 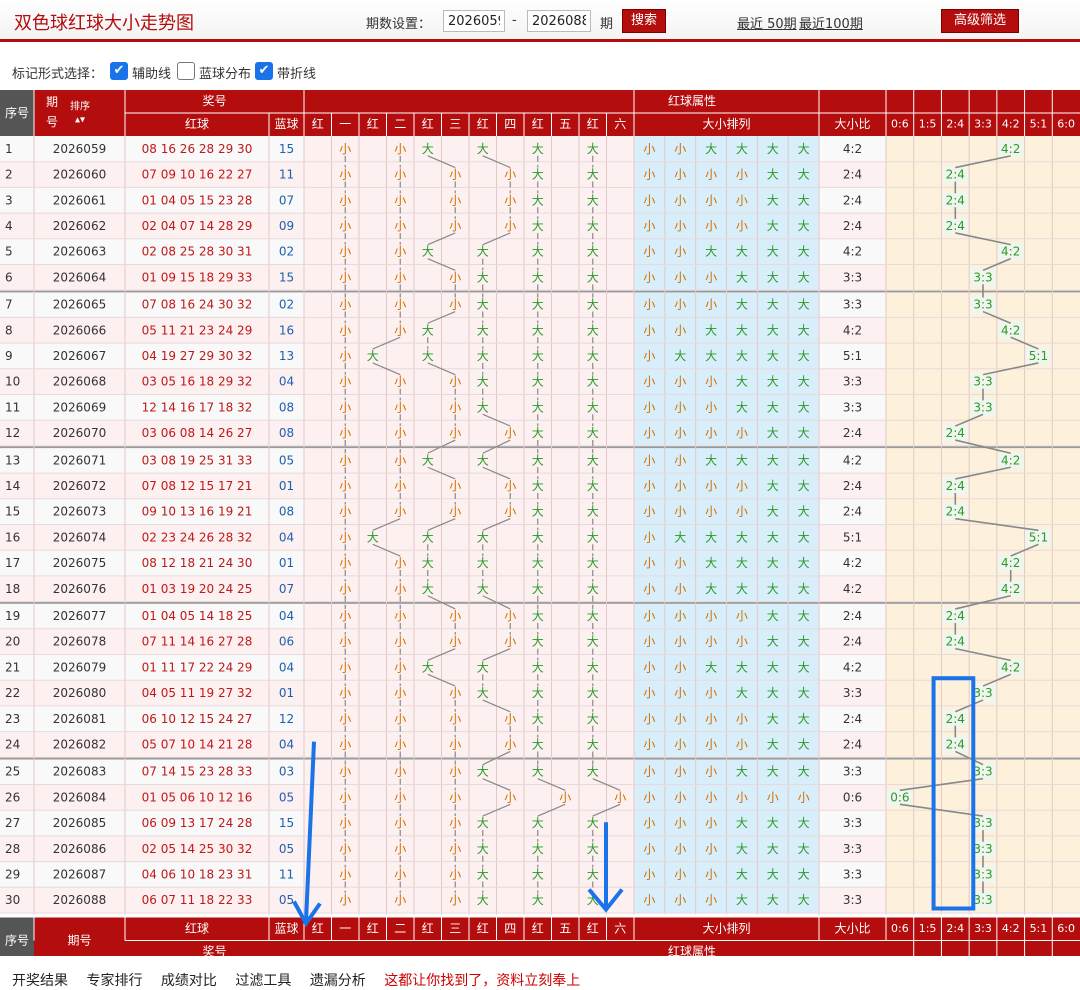 I want to click on polyline-checkbox: ✔, so click(x=264, y=71).